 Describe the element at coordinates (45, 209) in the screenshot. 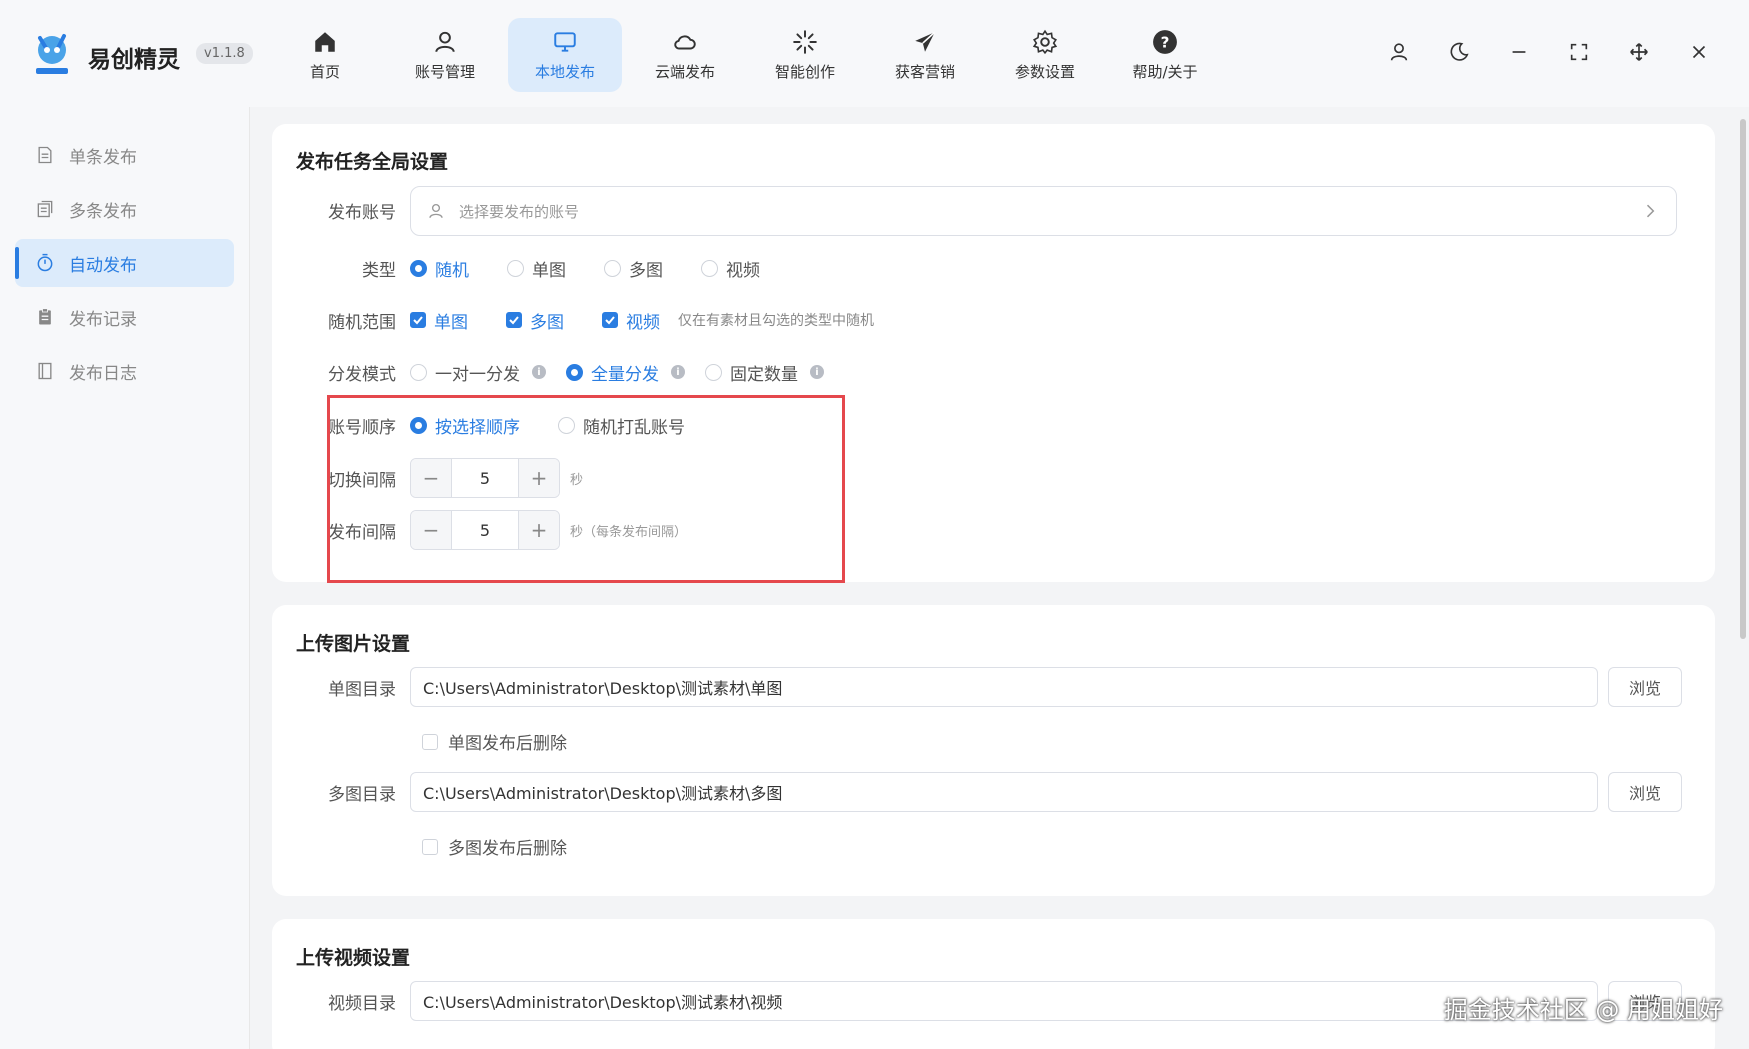

I see `documents-icon` at that location.